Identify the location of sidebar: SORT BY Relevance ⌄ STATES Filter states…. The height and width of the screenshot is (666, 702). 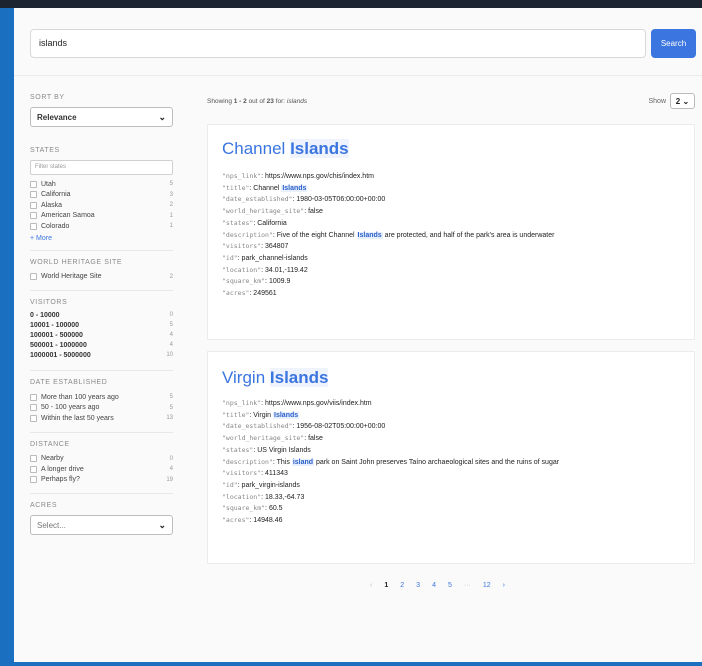
(101, 314).